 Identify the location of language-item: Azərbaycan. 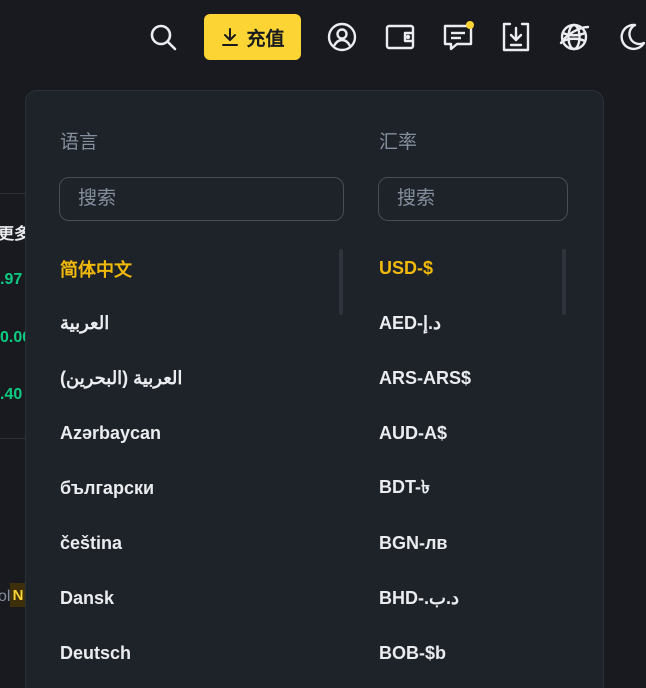
(200, 433).